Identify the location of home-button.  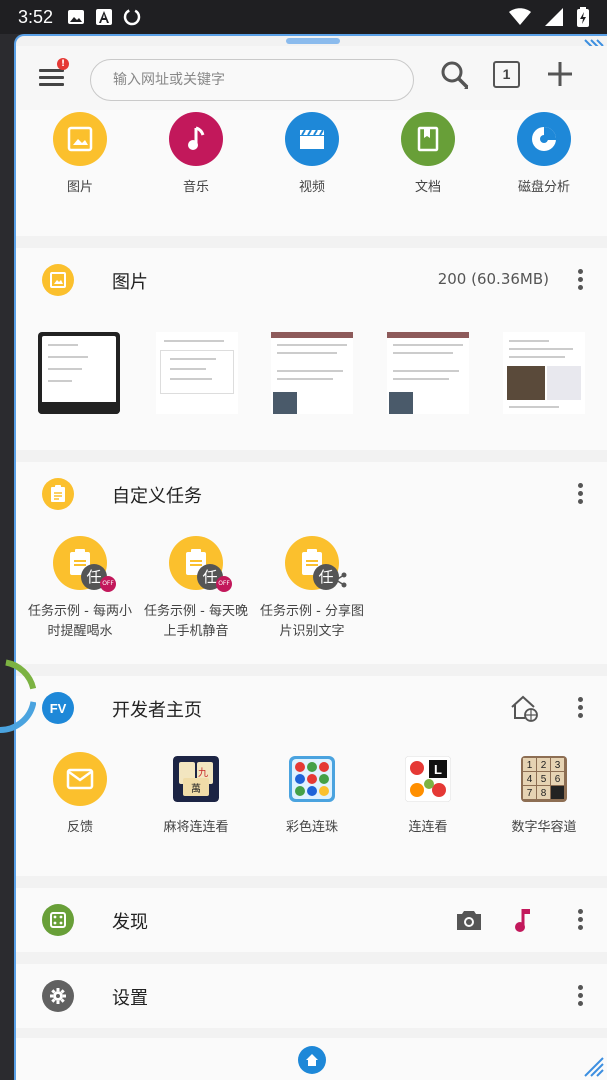
(312, 1060).